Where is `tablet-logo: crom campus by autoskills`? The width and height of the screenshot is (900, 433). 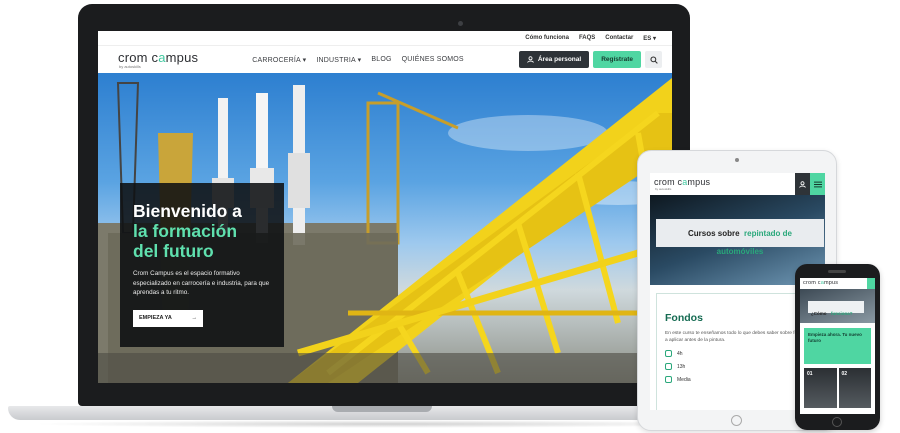
tablet-logo: crom campus by autoskills is located at coordinates (682, 183).